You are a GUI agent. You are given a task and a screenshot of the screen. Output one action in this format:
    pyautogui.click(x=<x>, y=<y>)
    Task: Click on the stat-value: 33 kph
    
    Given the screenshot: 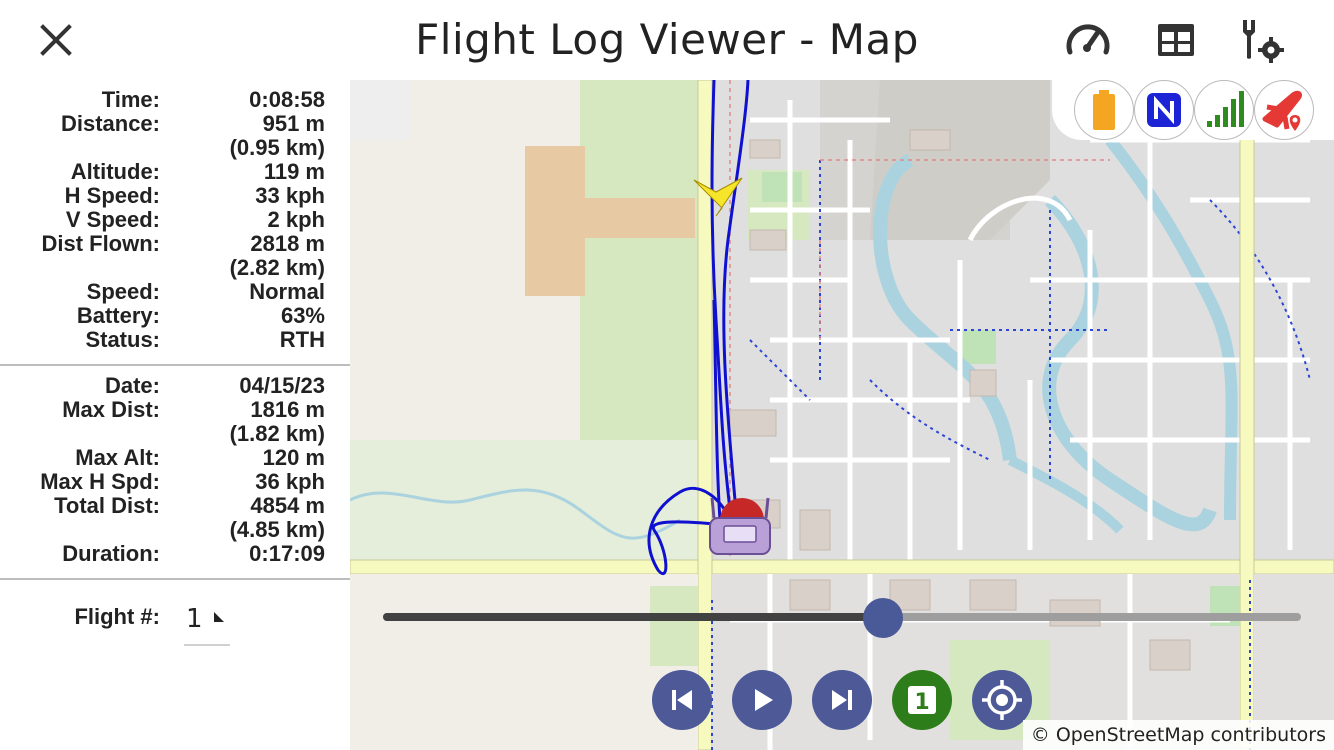 What is the action you would take?
    pyautogui.click(x=290, y=195)
    